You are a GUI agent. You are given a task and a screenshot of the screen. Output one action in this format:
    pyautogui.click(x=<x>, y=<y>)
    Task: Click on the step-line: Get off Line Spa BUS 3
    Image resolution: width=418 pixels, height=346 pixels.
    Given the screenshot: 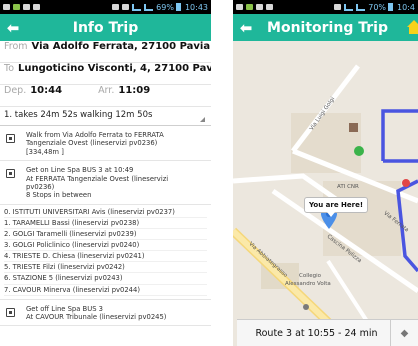 What is the action you would take?
    pyautogui.click(x=64, y=308)
    